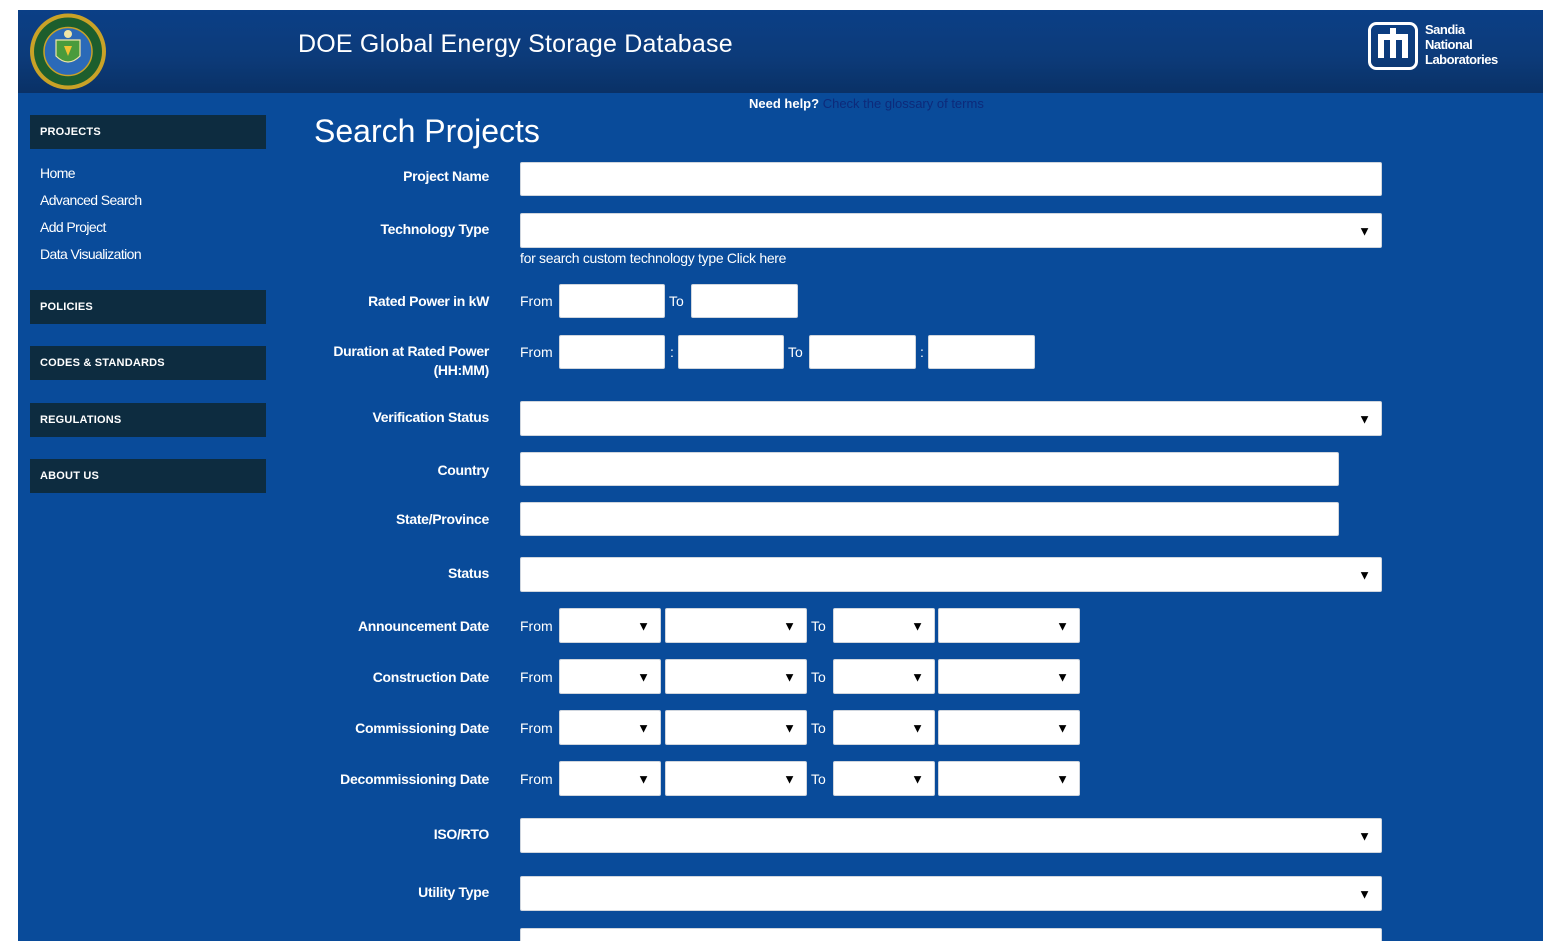 The image size is (1543, 941). I want to click on construction-date-label: Construction Date, so click(431, 677).